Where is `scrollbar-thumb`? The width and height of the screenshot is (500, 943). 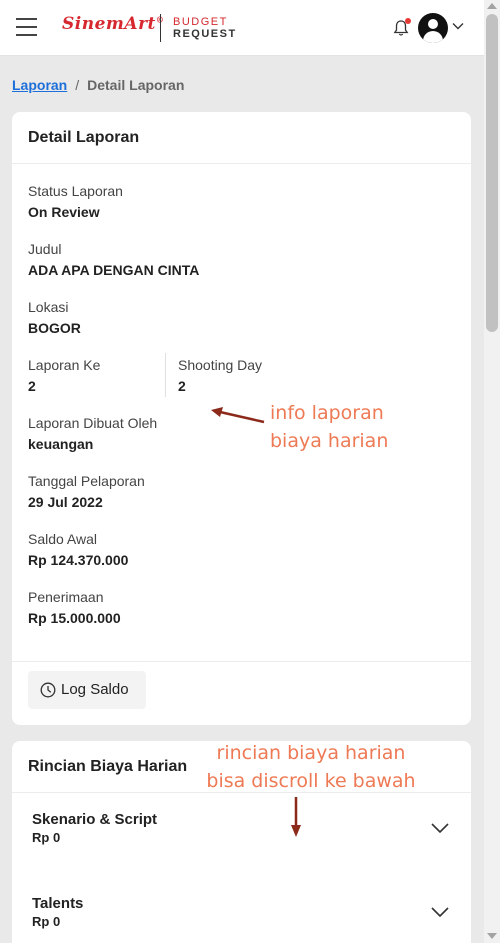
scrollbar-thumb is located at coordinates (492, 173).